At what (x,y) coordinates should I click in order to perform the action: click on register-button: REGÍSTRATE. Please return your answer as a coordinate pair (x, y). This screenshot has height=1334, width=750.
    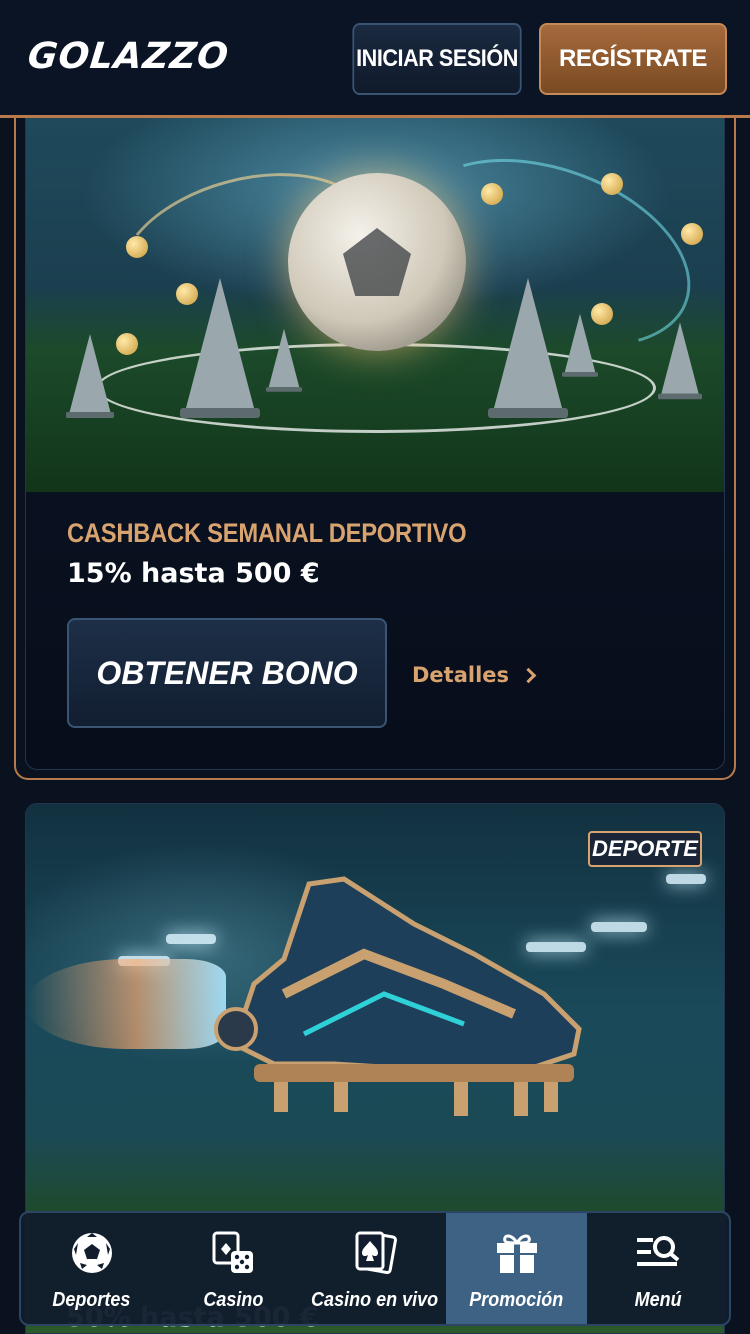
    Looking at the image, I should click on (633, 59).